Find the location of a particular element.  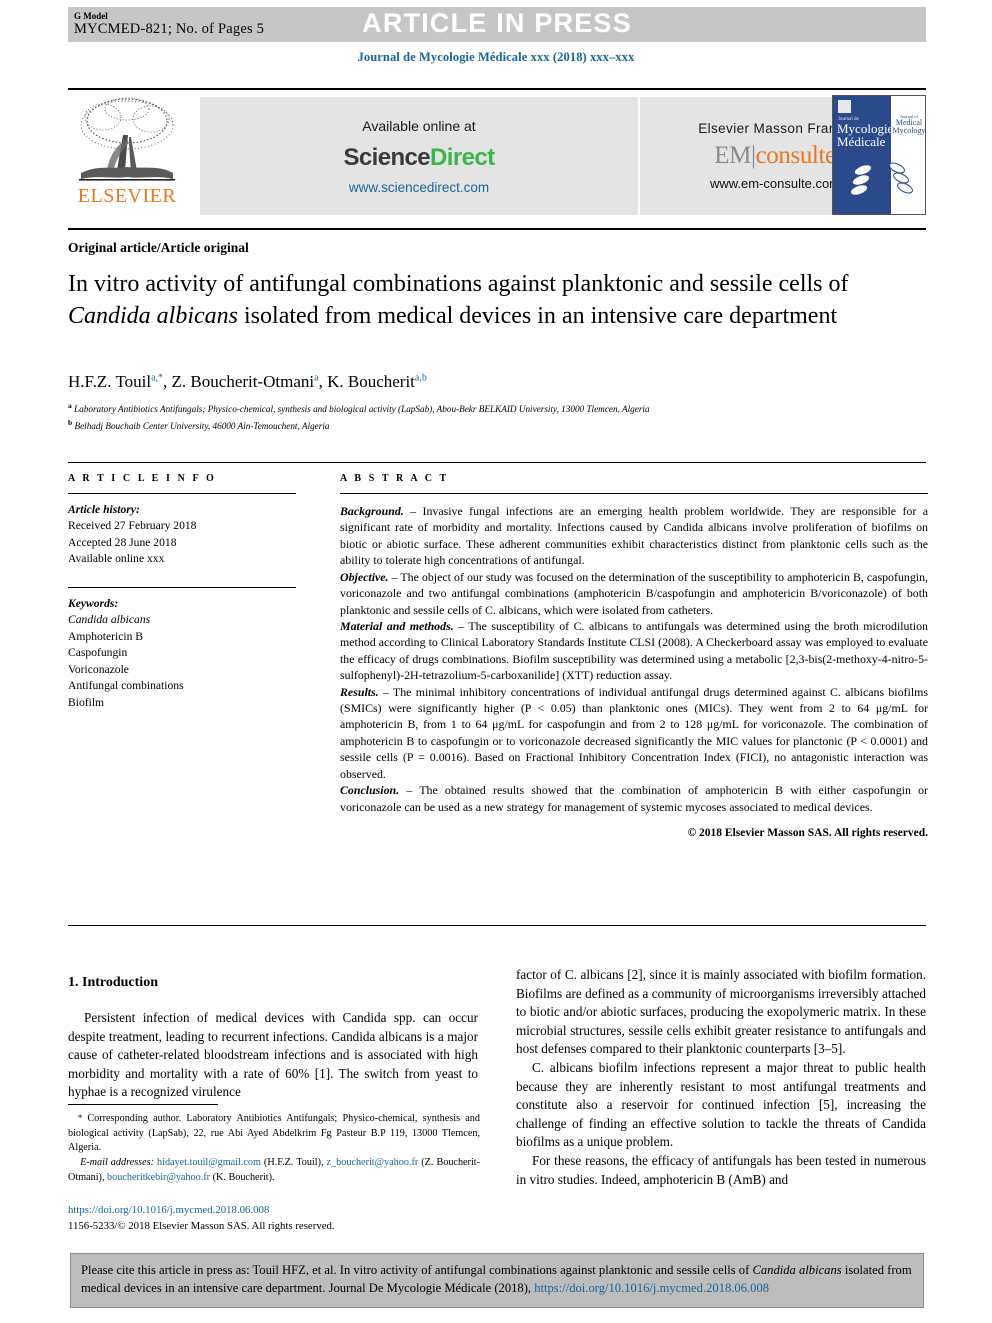

article-history-label: Article history: is located at coordinates (104, 509).